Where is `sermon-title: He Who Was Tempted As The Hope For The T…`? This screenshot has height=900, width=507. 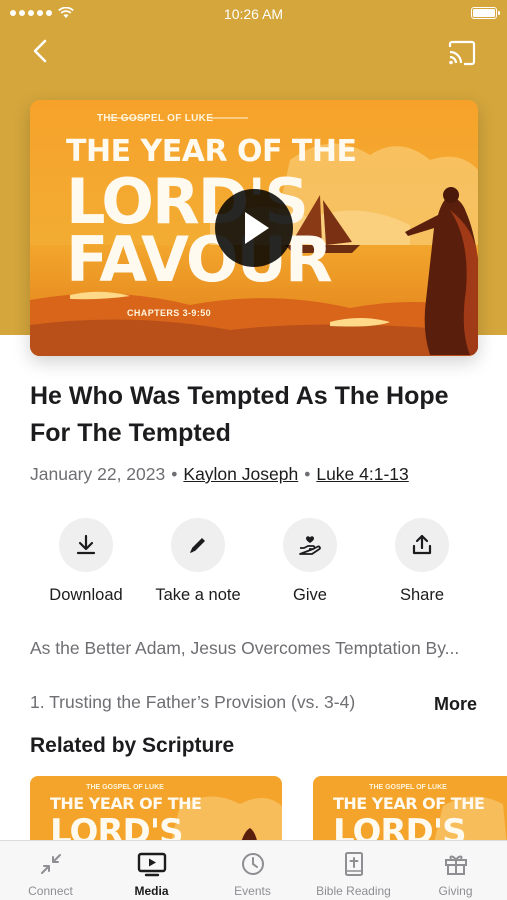 sermon-title: He Who Was Tempted As The Hope For The T… is located at coordinates (239, 414).